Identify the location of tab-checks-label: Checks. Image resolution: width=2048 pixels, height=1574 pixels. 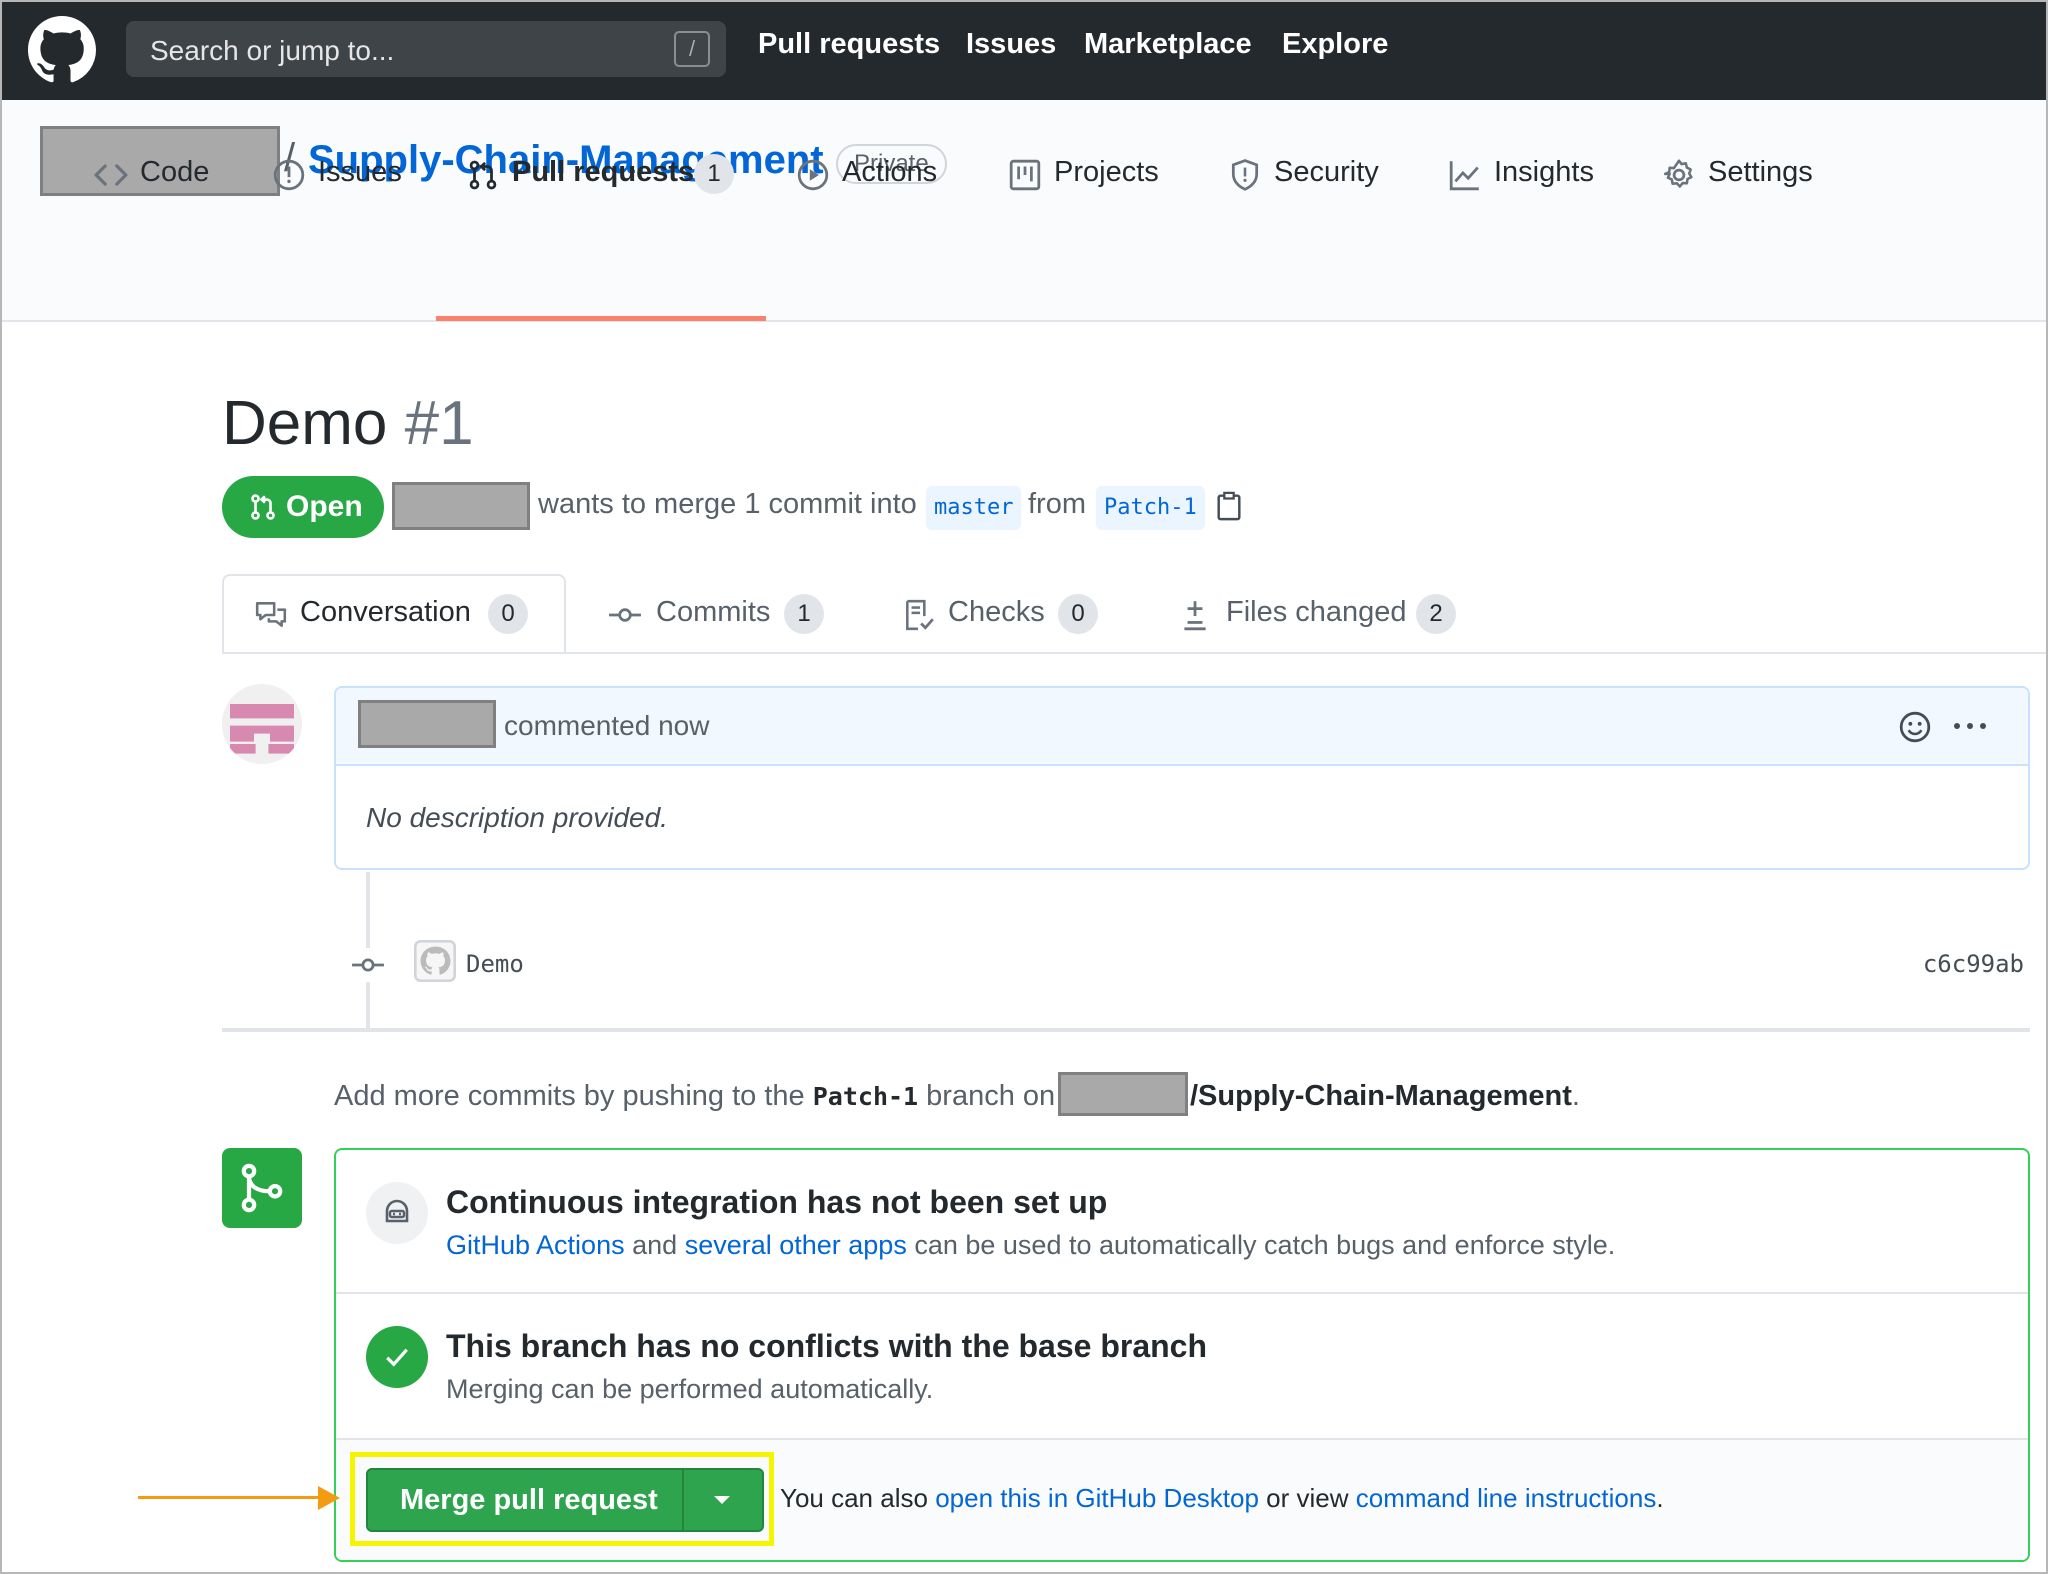
(996, 612).